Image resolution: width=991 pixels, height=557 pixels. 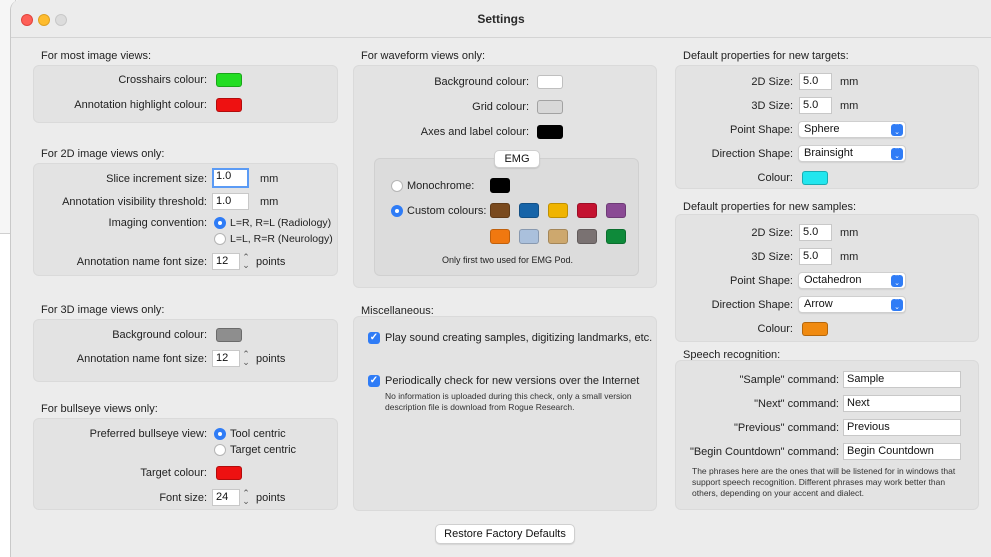 I want to click on sample-2d-size-unit: mm, so click(x=849, y=233).